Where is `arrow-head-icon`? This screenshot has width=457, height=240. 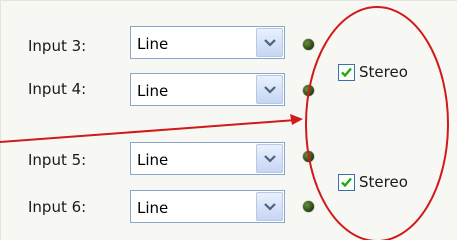
arrow-head-icon is located at coordinates (296, 119).